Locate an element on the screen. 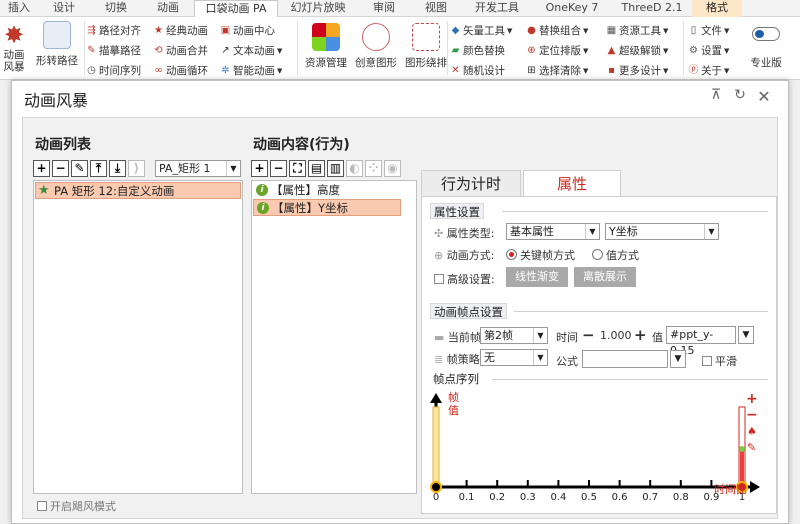  resource-tools-button: ▦ 资源工具 ▼ is located at coordinates (637, 30).